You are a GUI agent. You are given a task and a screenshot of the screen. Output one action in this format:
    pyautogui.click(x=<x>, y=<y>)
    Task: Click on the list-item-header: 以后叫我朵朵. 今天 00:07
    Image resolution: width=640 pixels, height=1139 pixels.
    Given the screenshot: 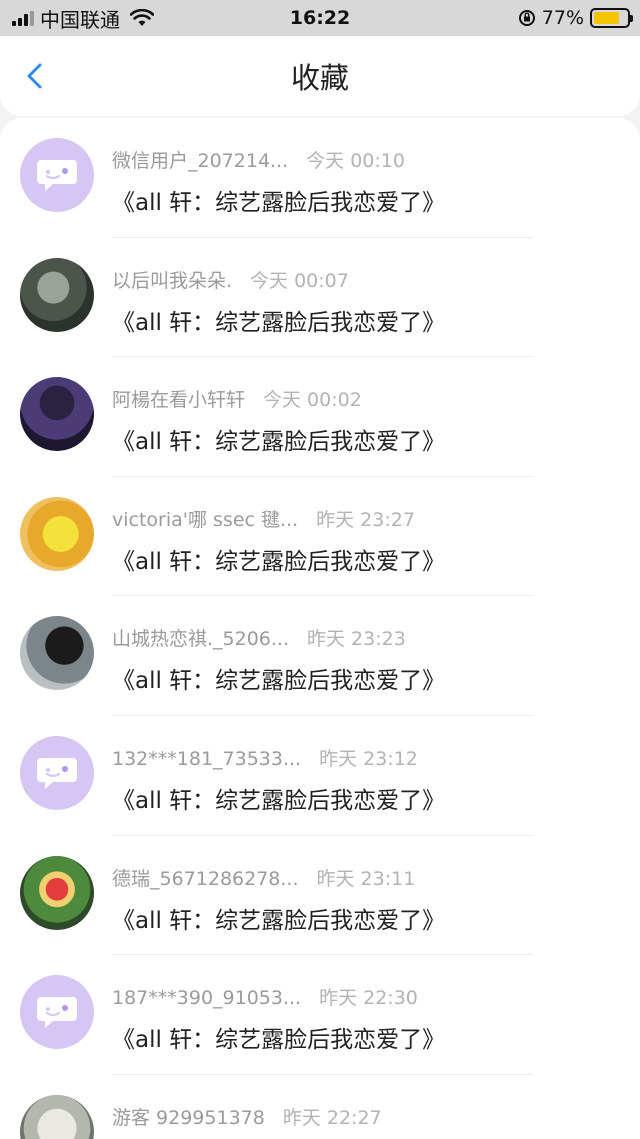 What is the action you would take?
    pyautogui.click(x=278, y=279)
    